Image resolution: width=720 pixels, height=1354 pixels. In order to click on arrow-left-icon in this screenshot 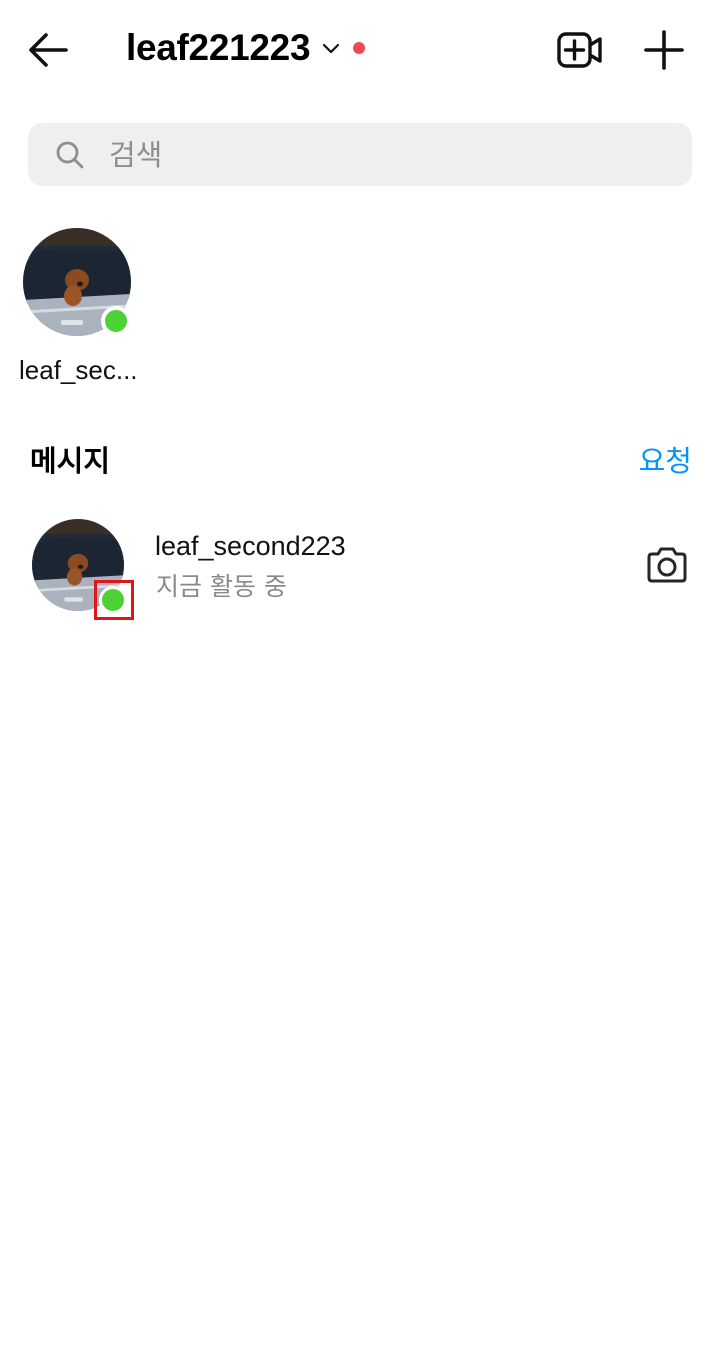, I will do `click(48, 50)`.